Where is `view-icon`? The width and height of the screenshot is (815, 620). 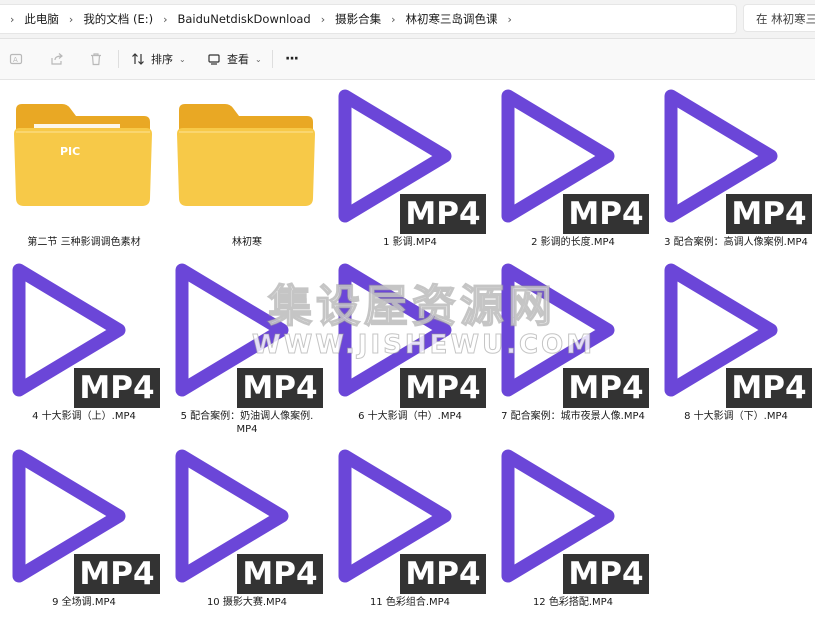 view-icon is located at coordinates (214, 59).